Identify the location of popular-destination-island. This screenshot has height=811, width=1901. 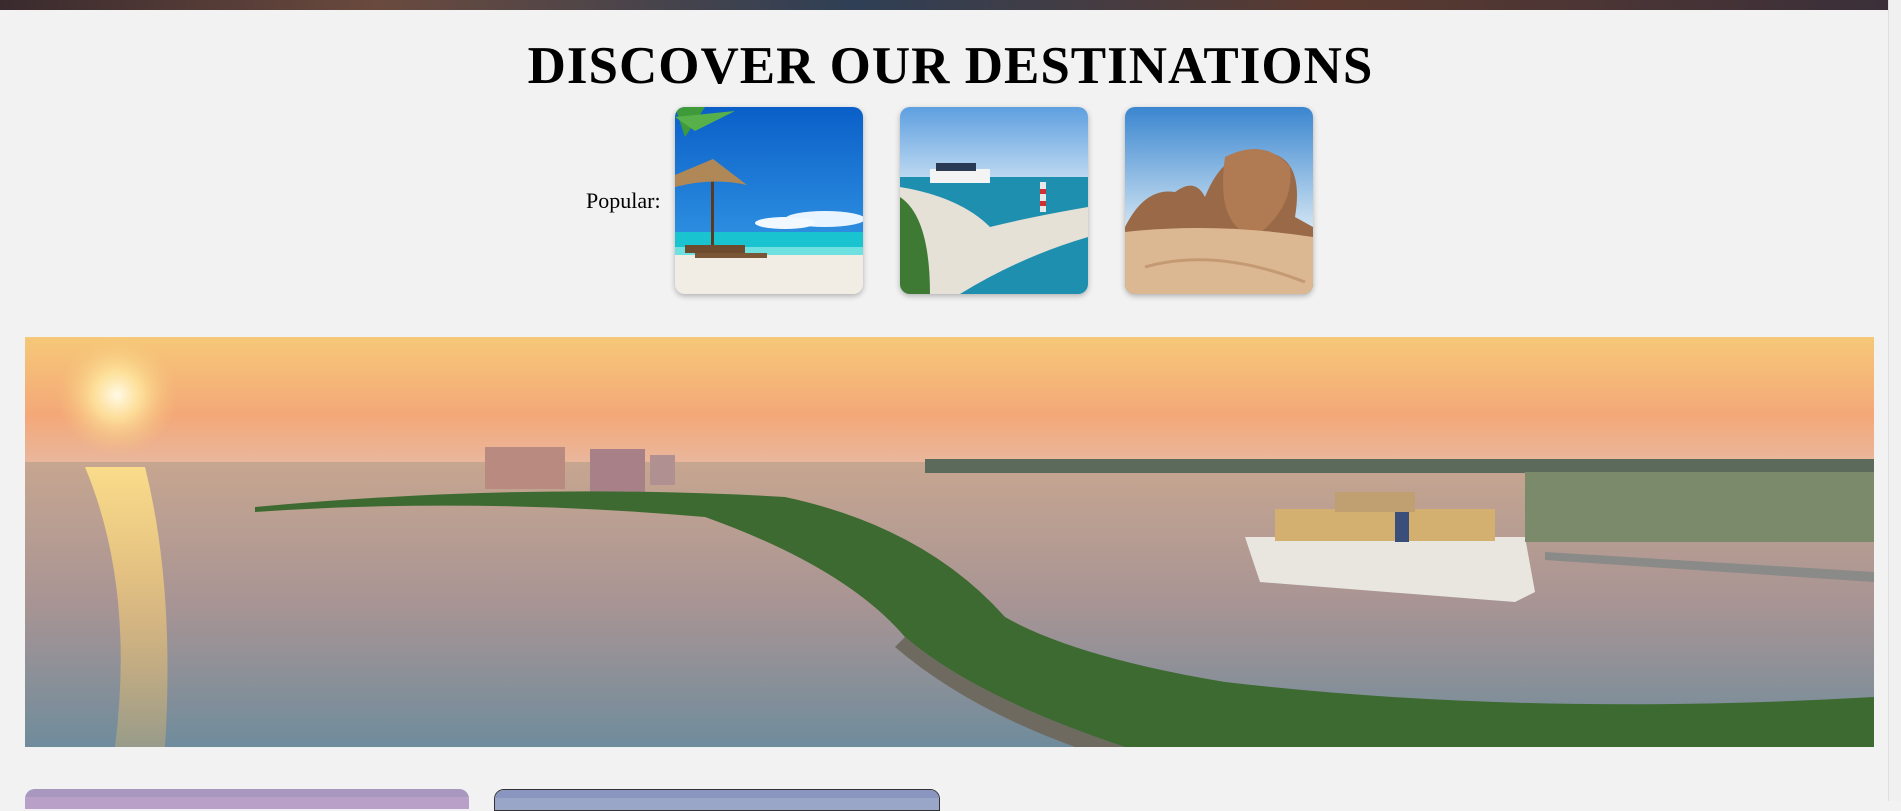
(994, 200).